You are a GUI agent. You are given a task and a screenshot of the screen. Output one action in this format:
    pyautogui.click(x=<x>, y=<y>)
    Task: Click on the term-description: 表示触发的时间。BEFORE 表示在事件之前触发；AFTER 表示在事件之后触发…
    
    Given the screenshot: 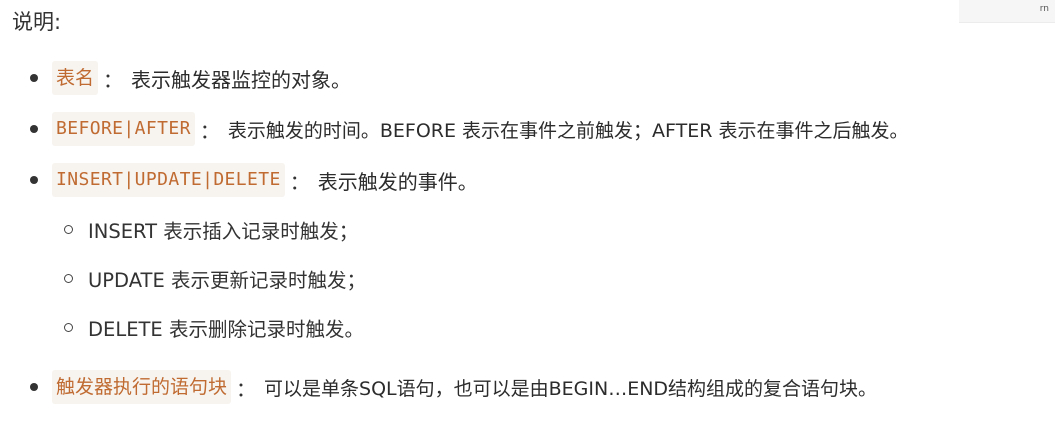 What is the action you would take?
    pyautogui.click(x=568, y=130)
    